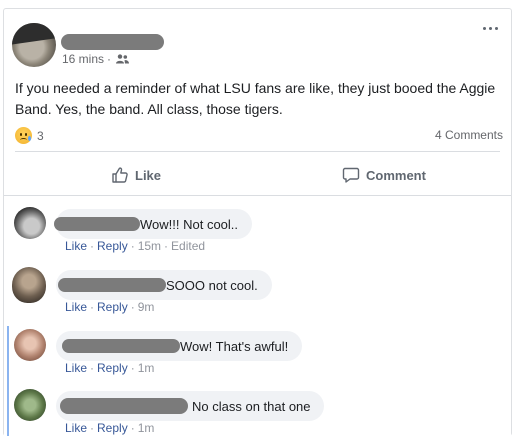 This screenshot has height=436, width=518. I want to click on edited-label: Edited, so click(188, 246).